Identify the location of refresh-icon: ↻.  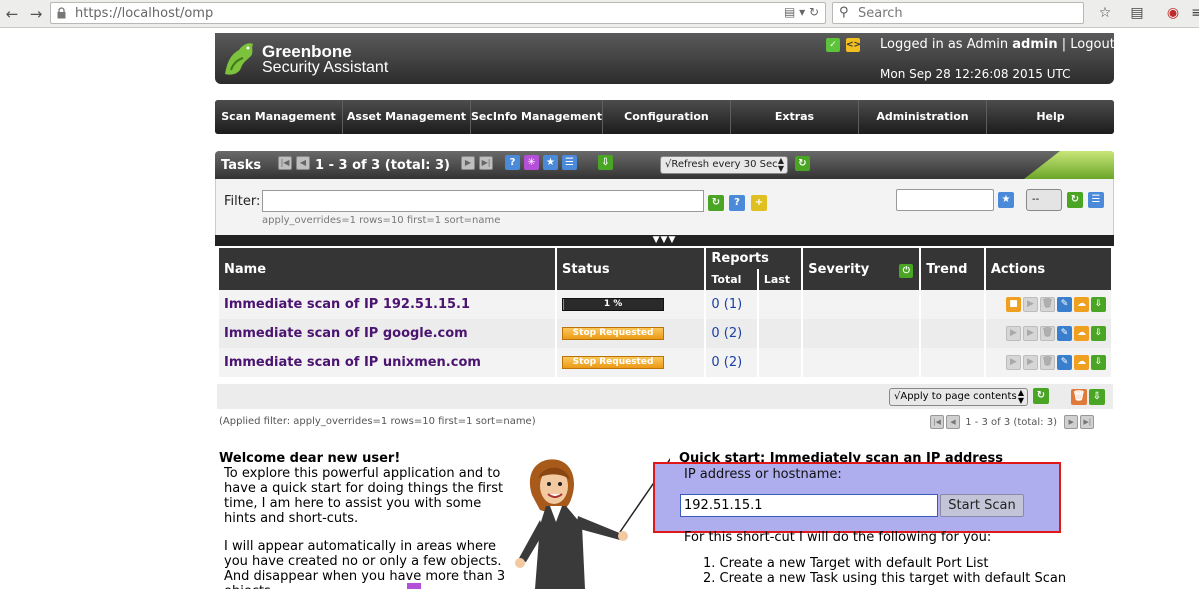
(802, 163).